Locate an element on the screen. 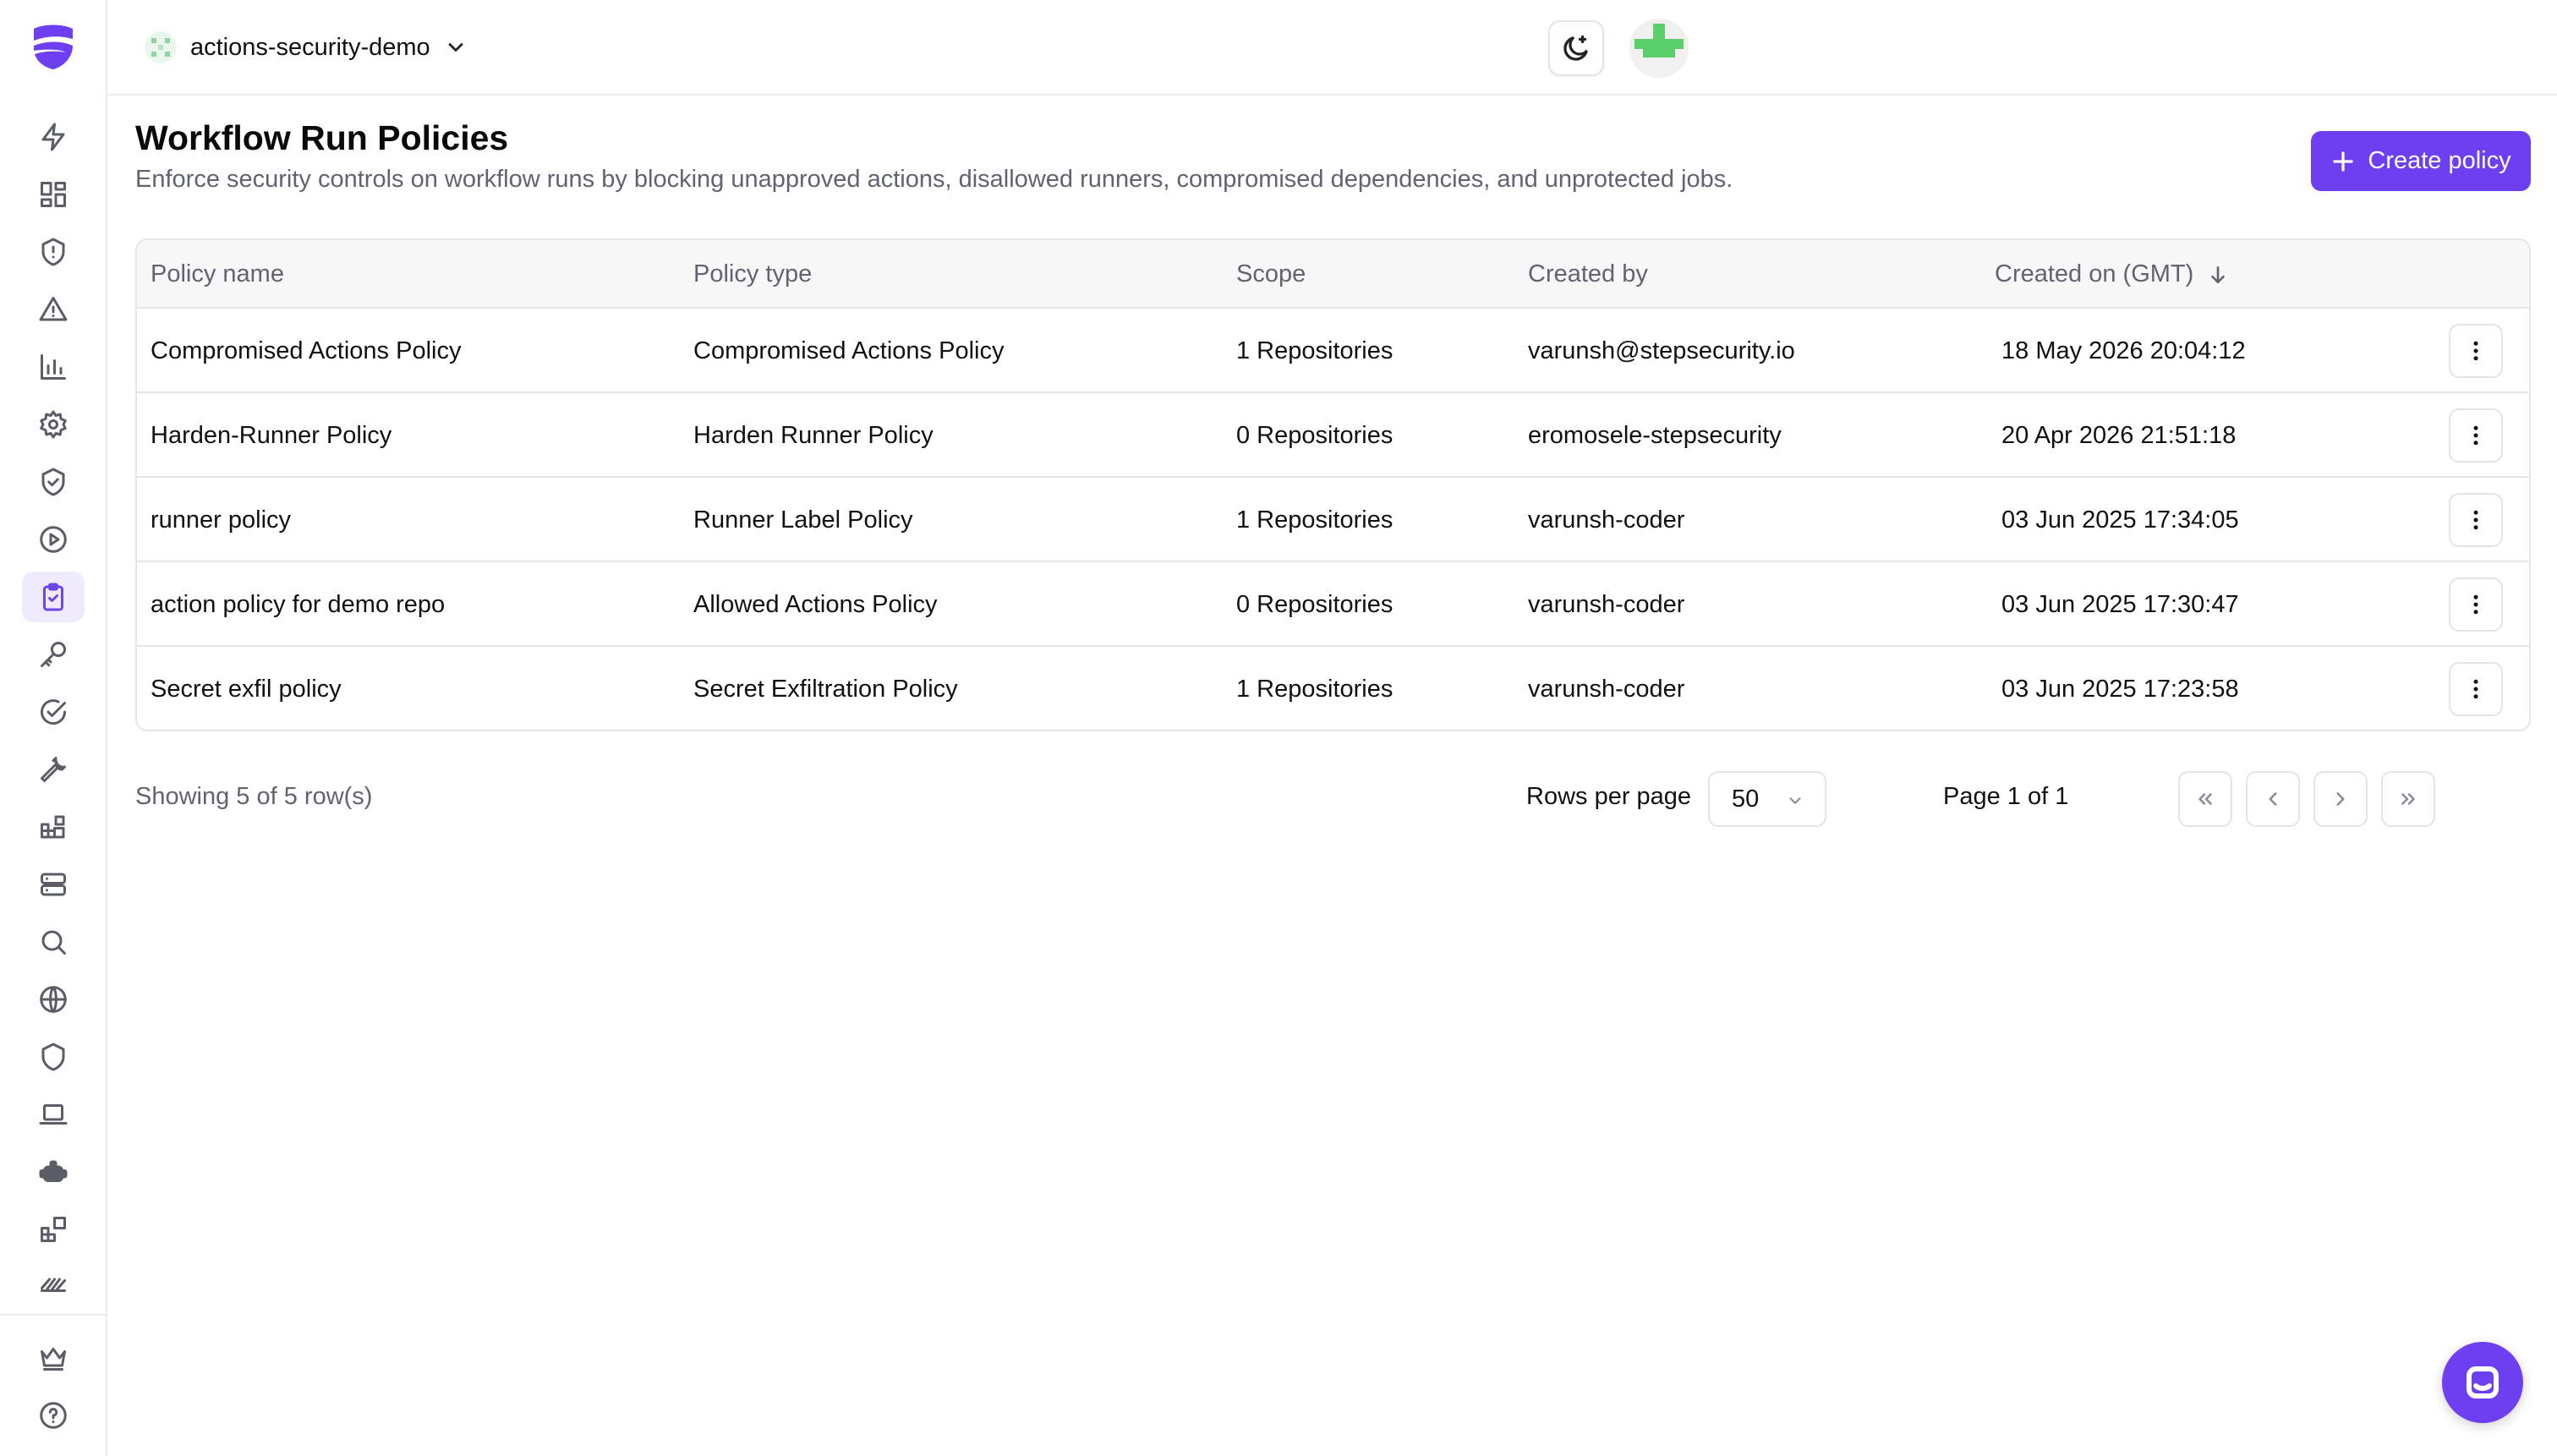 This screenshot has width=2557, height=1456. cell-created-on: 20 Apr 2026 21:51:18 is located at coordinates (2119, 435).